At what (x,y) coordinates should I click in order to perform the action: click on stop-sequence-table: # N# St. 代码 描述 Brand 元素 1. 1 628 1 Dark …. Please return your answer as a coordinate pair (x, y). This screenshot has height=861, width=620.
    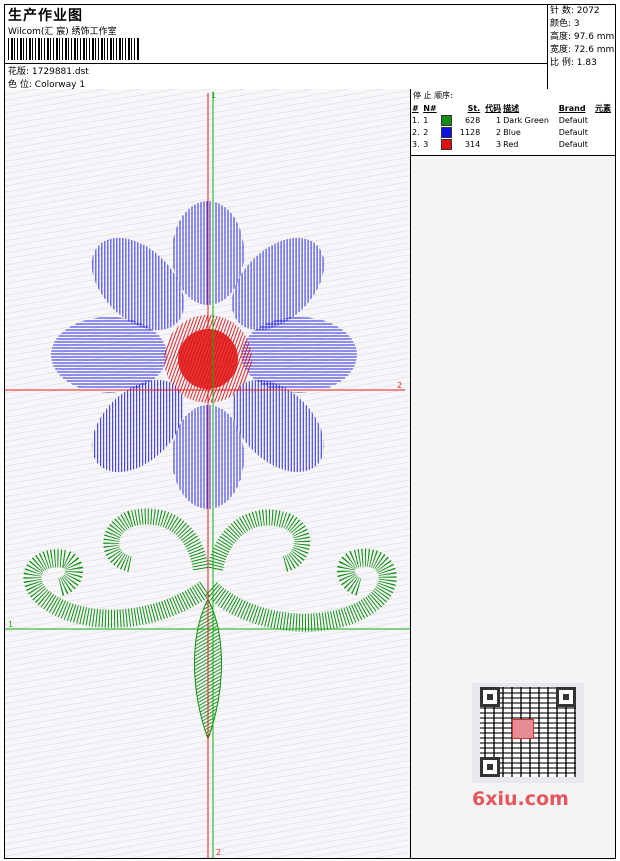
    Looking at the image, I should click on (513, 126).